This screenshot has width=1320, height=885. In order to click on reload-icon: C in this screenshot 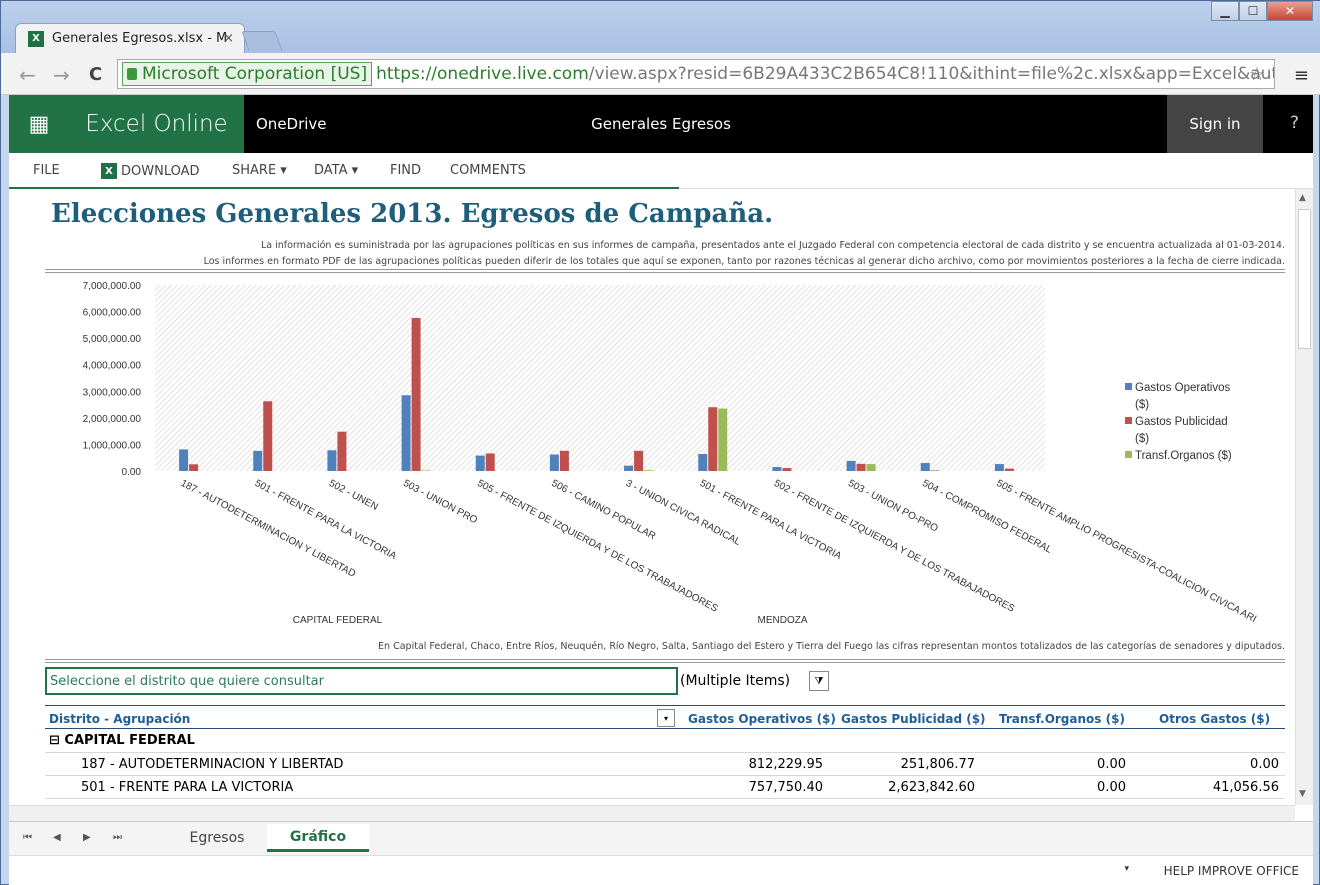, I will do `click(95, 74)`.